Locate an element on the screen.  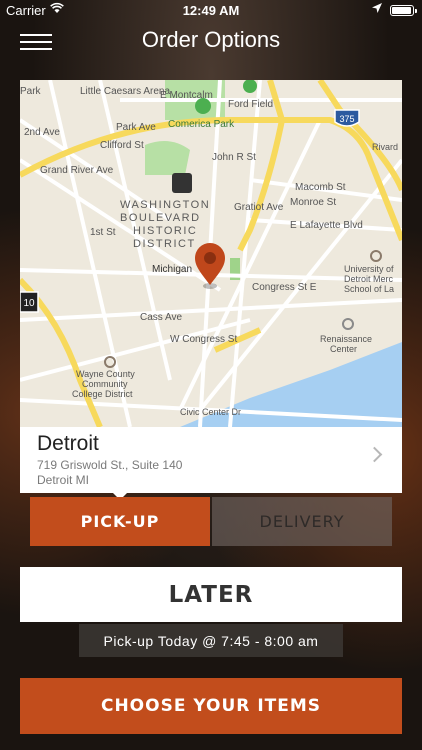
map-label: Community is located at coordinates (105, 384).